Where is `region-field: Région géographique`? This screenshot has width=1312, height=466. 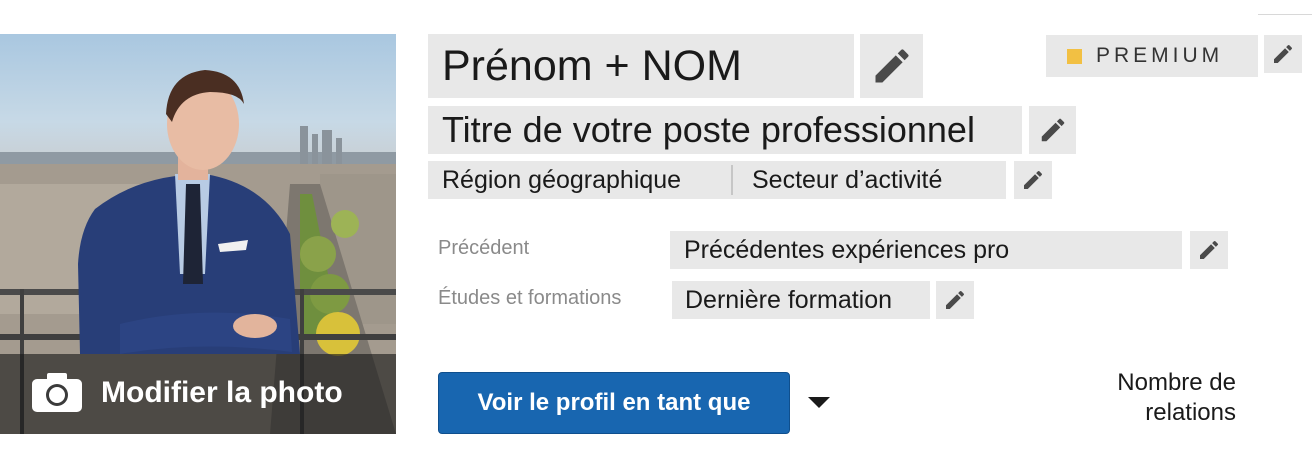 region-field: Région géographique is located at coordinates (581, 180).